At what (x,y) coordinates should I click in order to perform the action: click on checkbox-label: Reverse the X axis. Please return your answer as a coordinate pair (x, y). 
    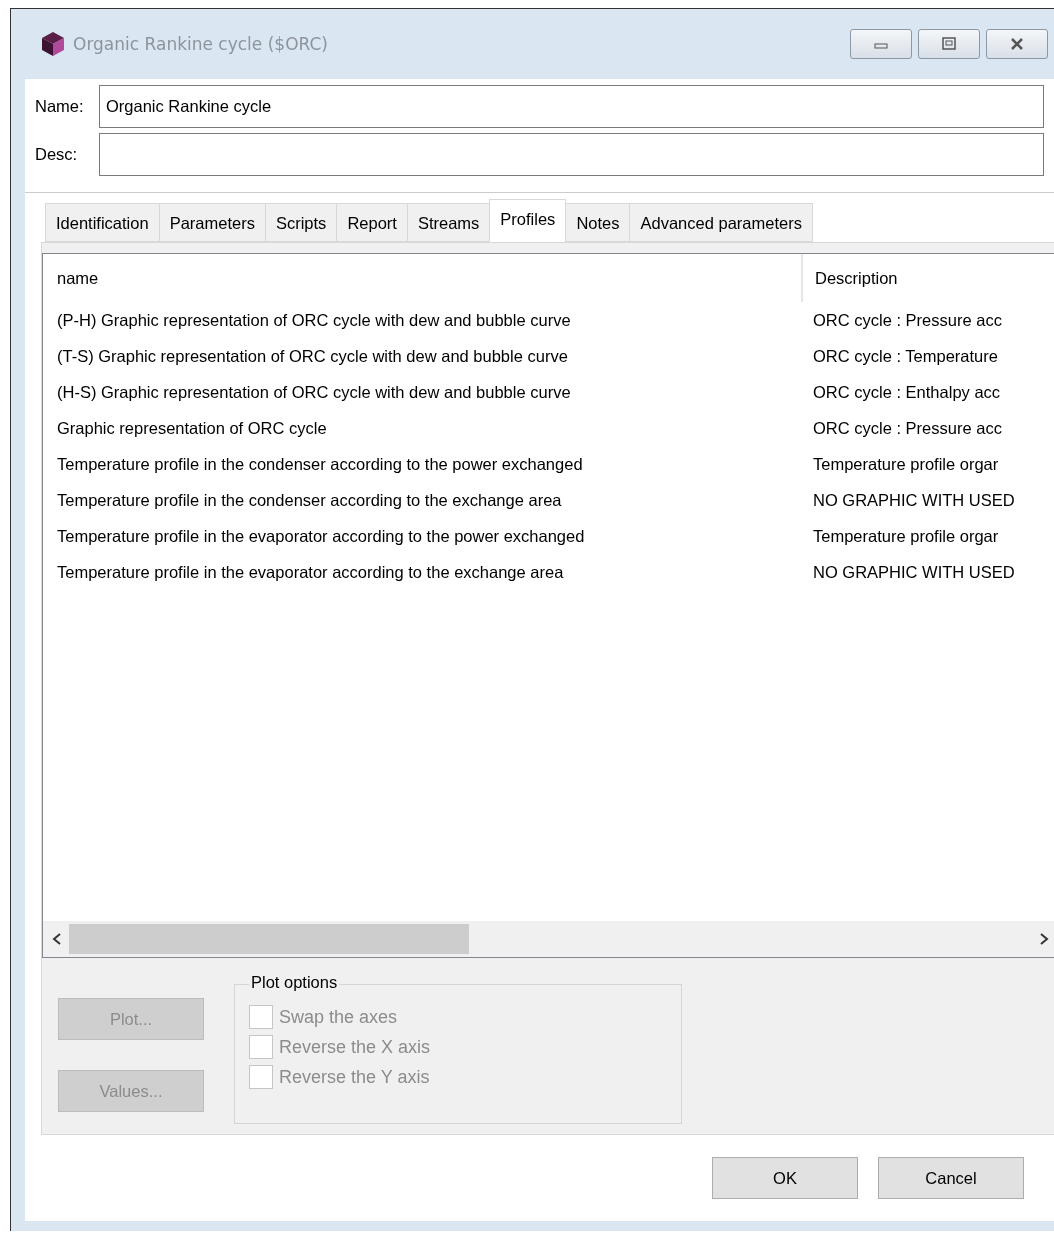
    Looking at the image, I should click on (355, 1047).